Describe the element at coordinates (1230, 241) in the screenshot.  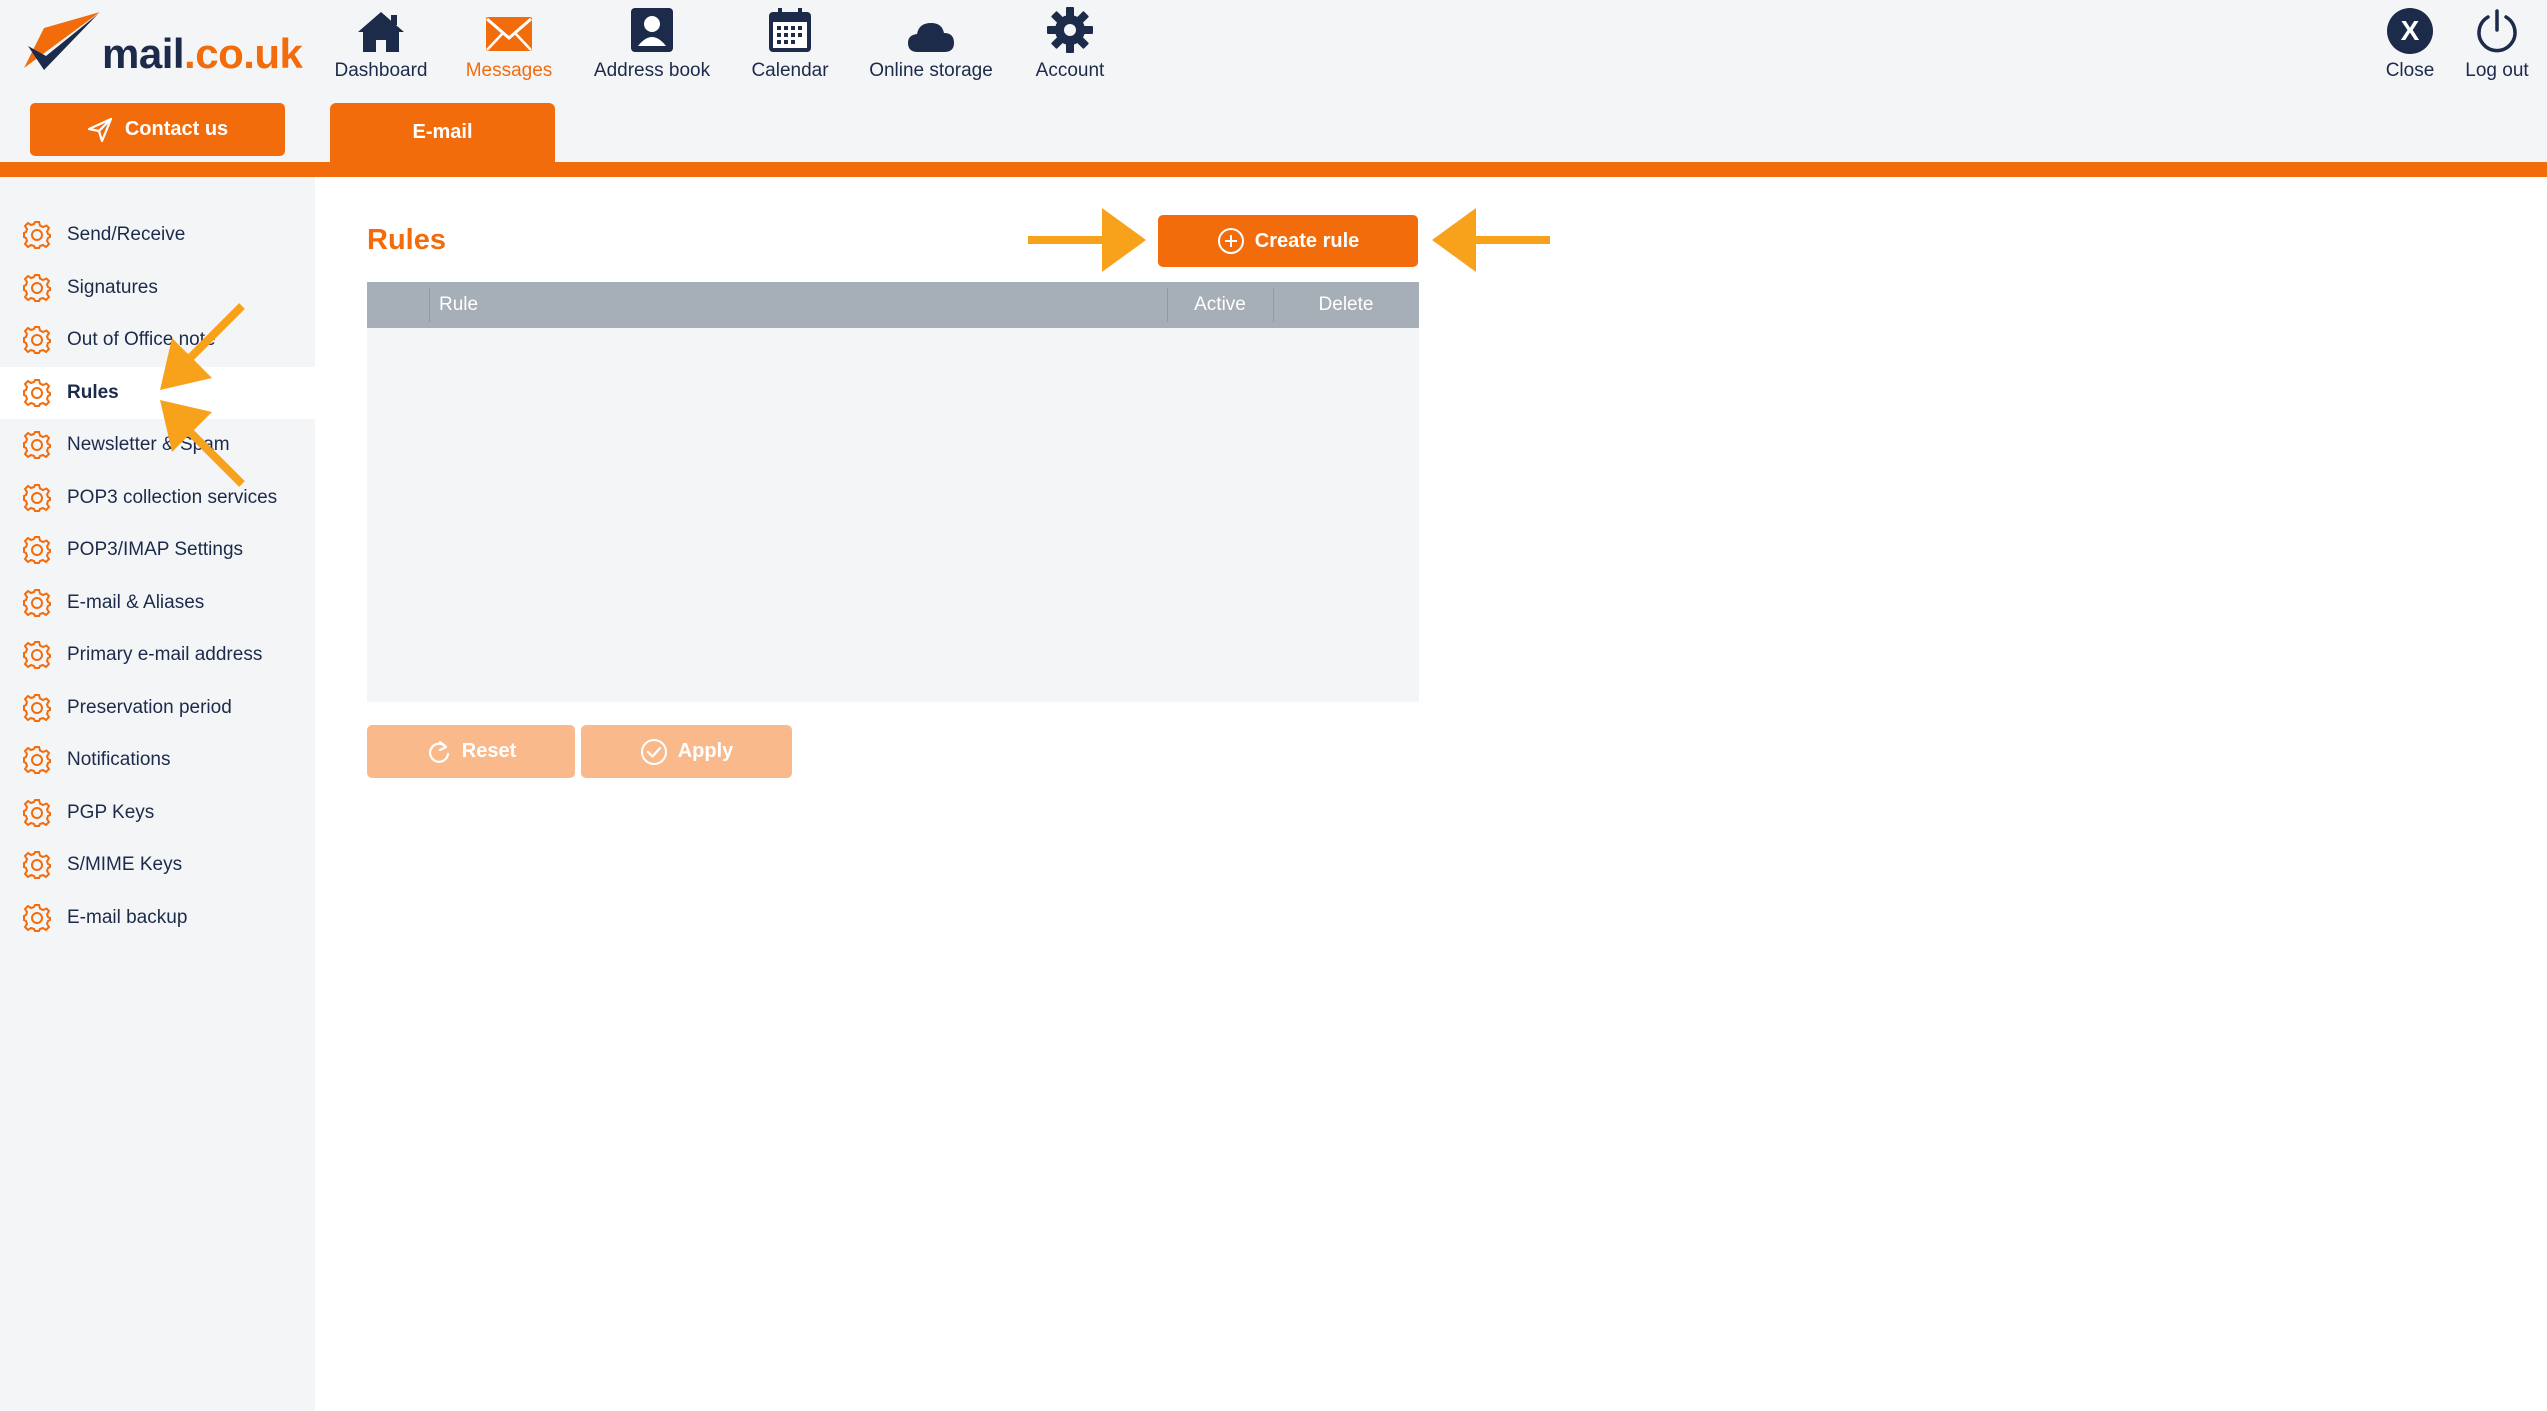
I see `plus-circle-icon` at that location.